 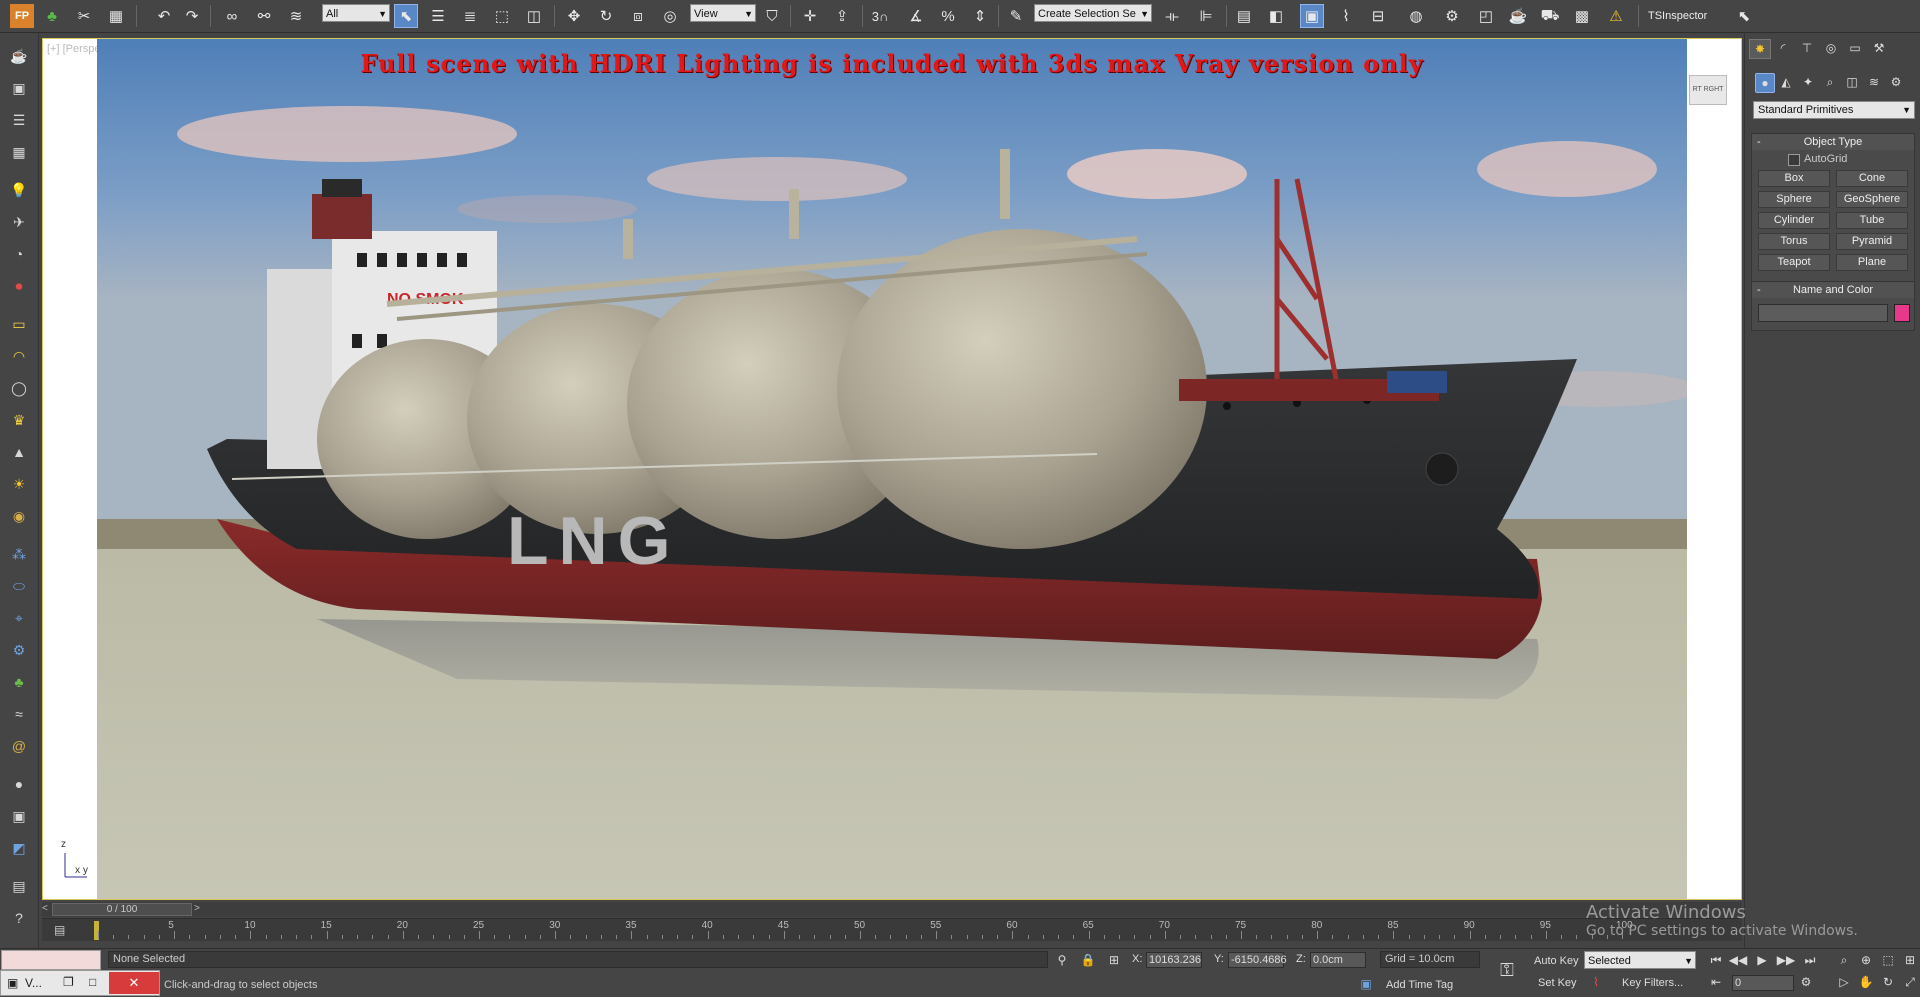 I want to click on script-icon: ▤, so click(x=19, y=886).